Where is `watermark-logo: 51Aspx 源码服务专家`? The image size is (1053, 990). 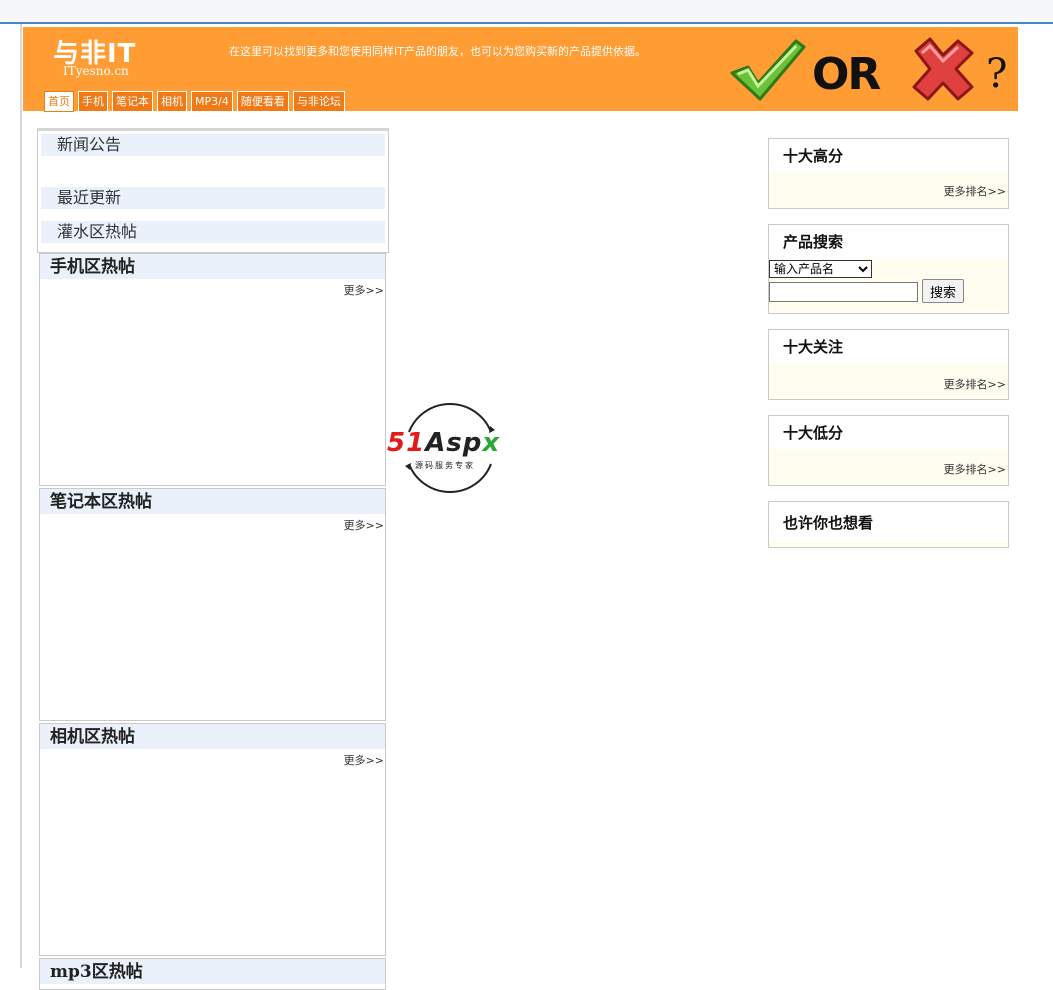
watermark-logo: 51Aspx 源码服务专家 is located at coordinates (449, 448).